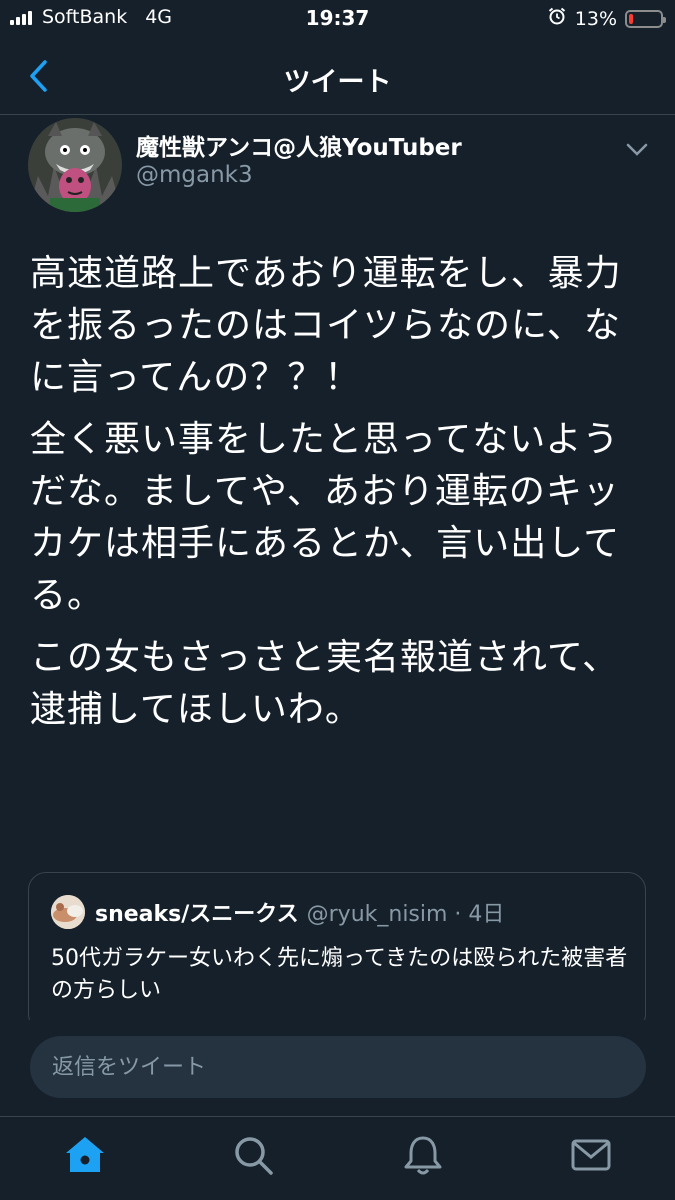 This screenshot has width=675, height=1200. I want to click on search-icon, so click(254, 1156).